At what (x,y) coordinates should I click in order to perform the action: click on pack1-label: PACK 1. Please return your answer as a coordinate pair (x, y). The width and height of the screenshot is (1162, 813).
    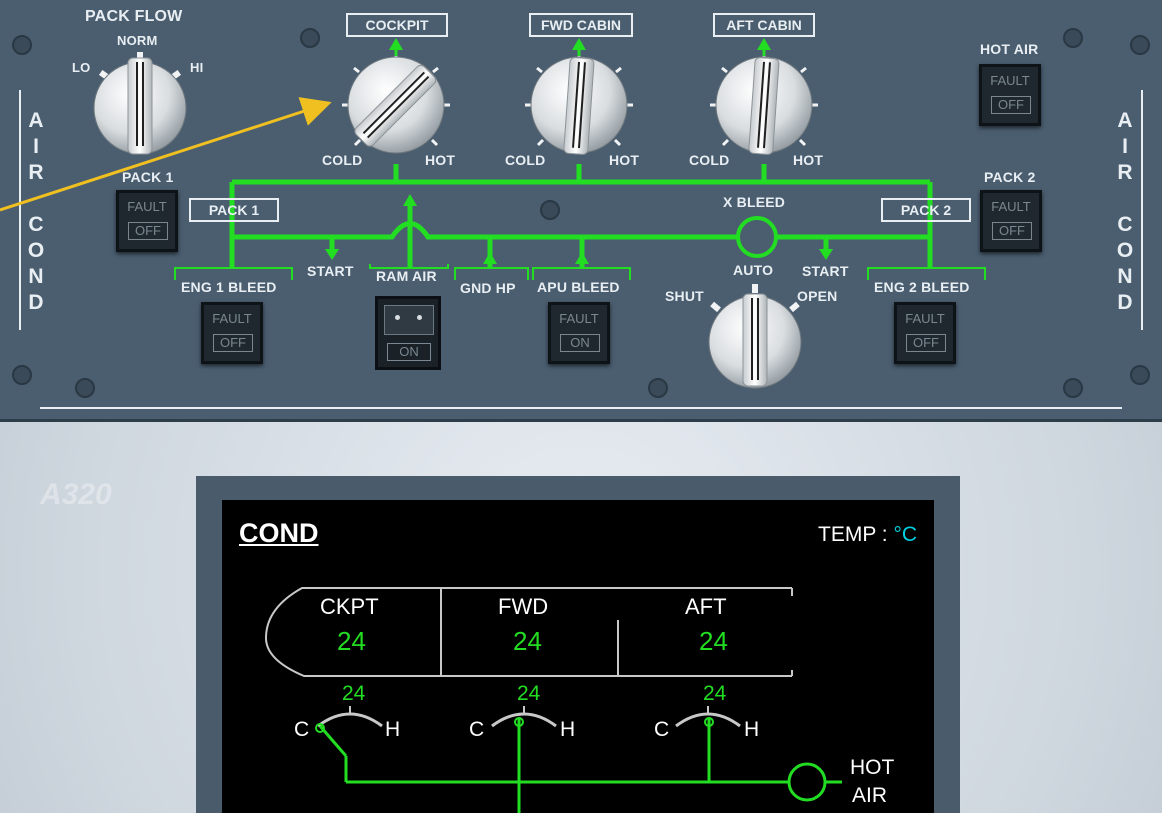
    Looking at the image, I should click on (148, 177).